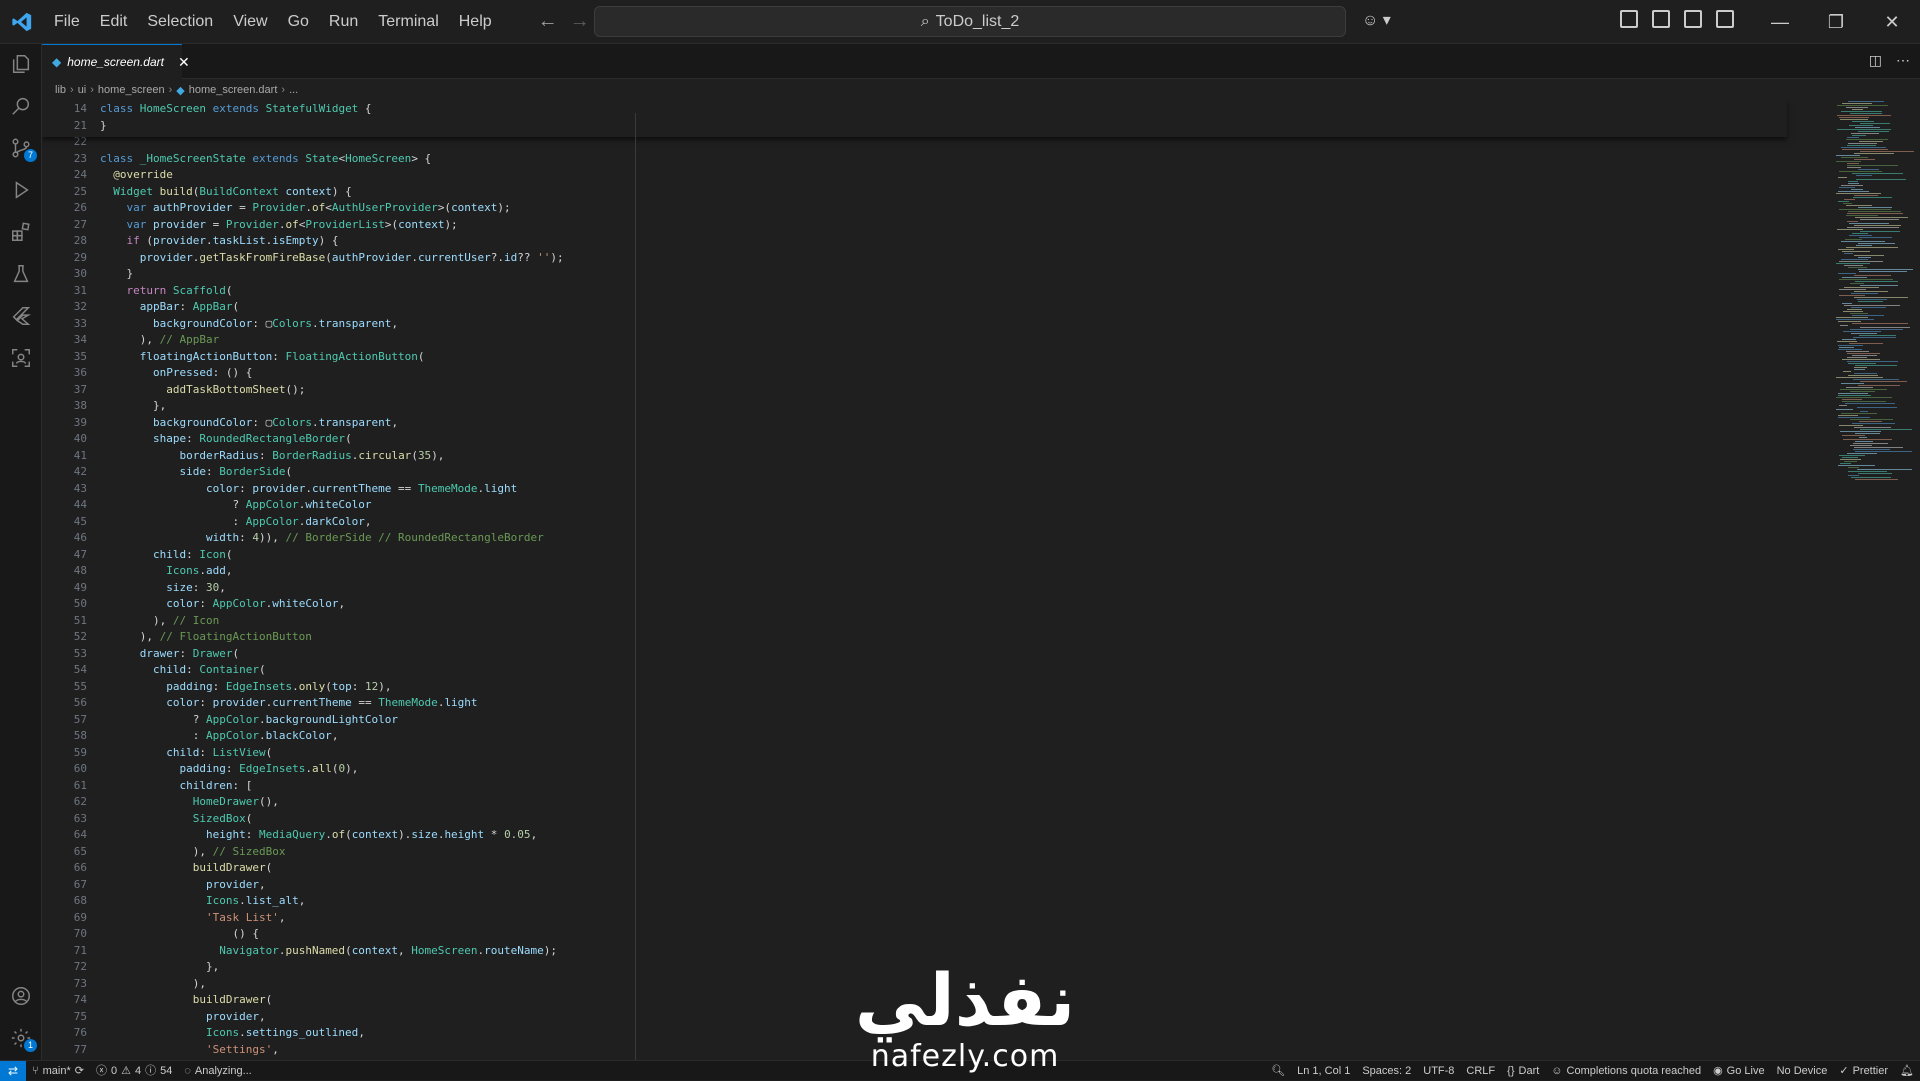  What do you see at coordinates (159, 621) in the screenshot?
I see `code-line: ), // Icon` at bounding box center [159, 621].